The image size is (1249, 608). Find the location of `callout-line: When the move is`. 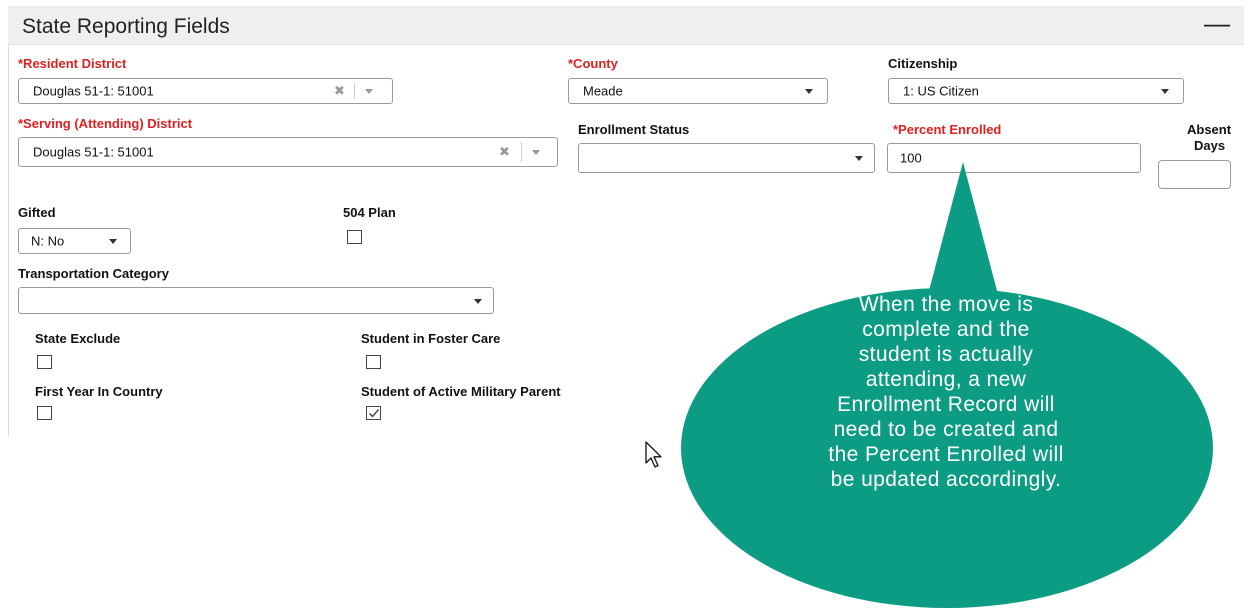

callout-line: When the move is is located at coordinates (946, 304).